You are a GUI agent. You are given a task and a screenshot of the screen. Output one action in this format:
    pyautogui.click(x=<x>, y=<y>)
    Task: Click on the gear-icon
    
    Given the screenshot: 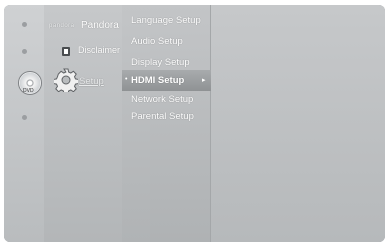 What is the action you would take?
    pyautogui.click(x=66, y=80)
    